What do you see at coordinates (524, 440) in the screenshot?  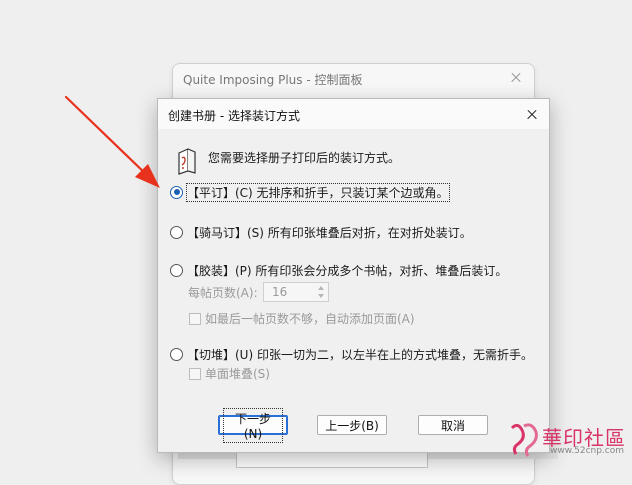 I see `watermark-logo-icon` at bounding box center [524, 440].